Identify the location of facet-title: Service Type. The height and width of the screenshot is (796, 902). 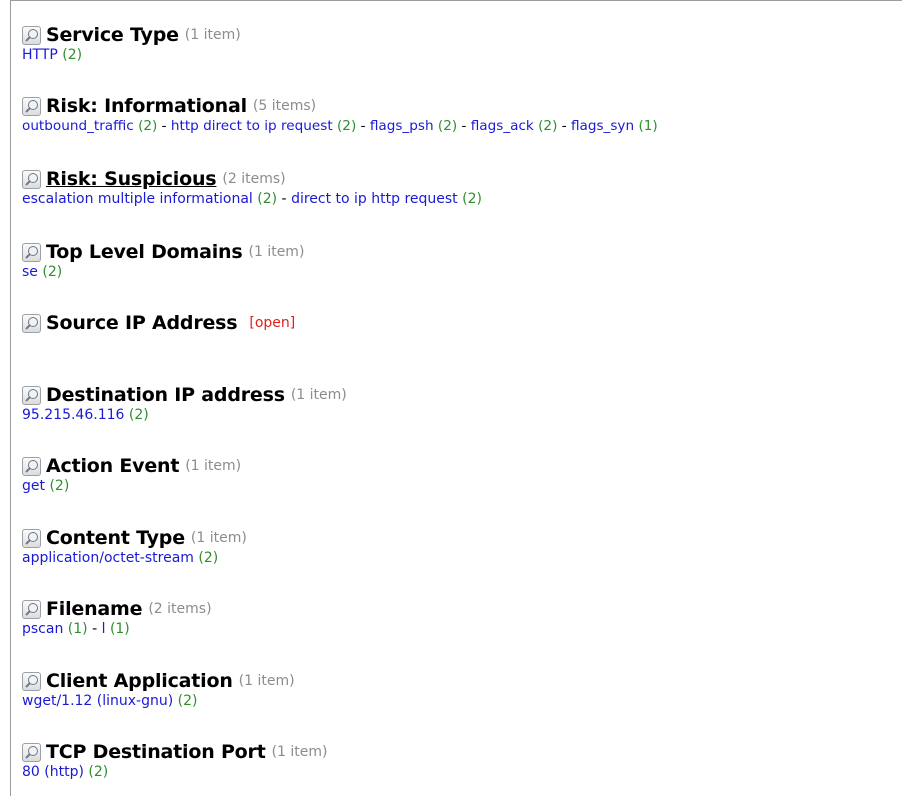
(112, 35).